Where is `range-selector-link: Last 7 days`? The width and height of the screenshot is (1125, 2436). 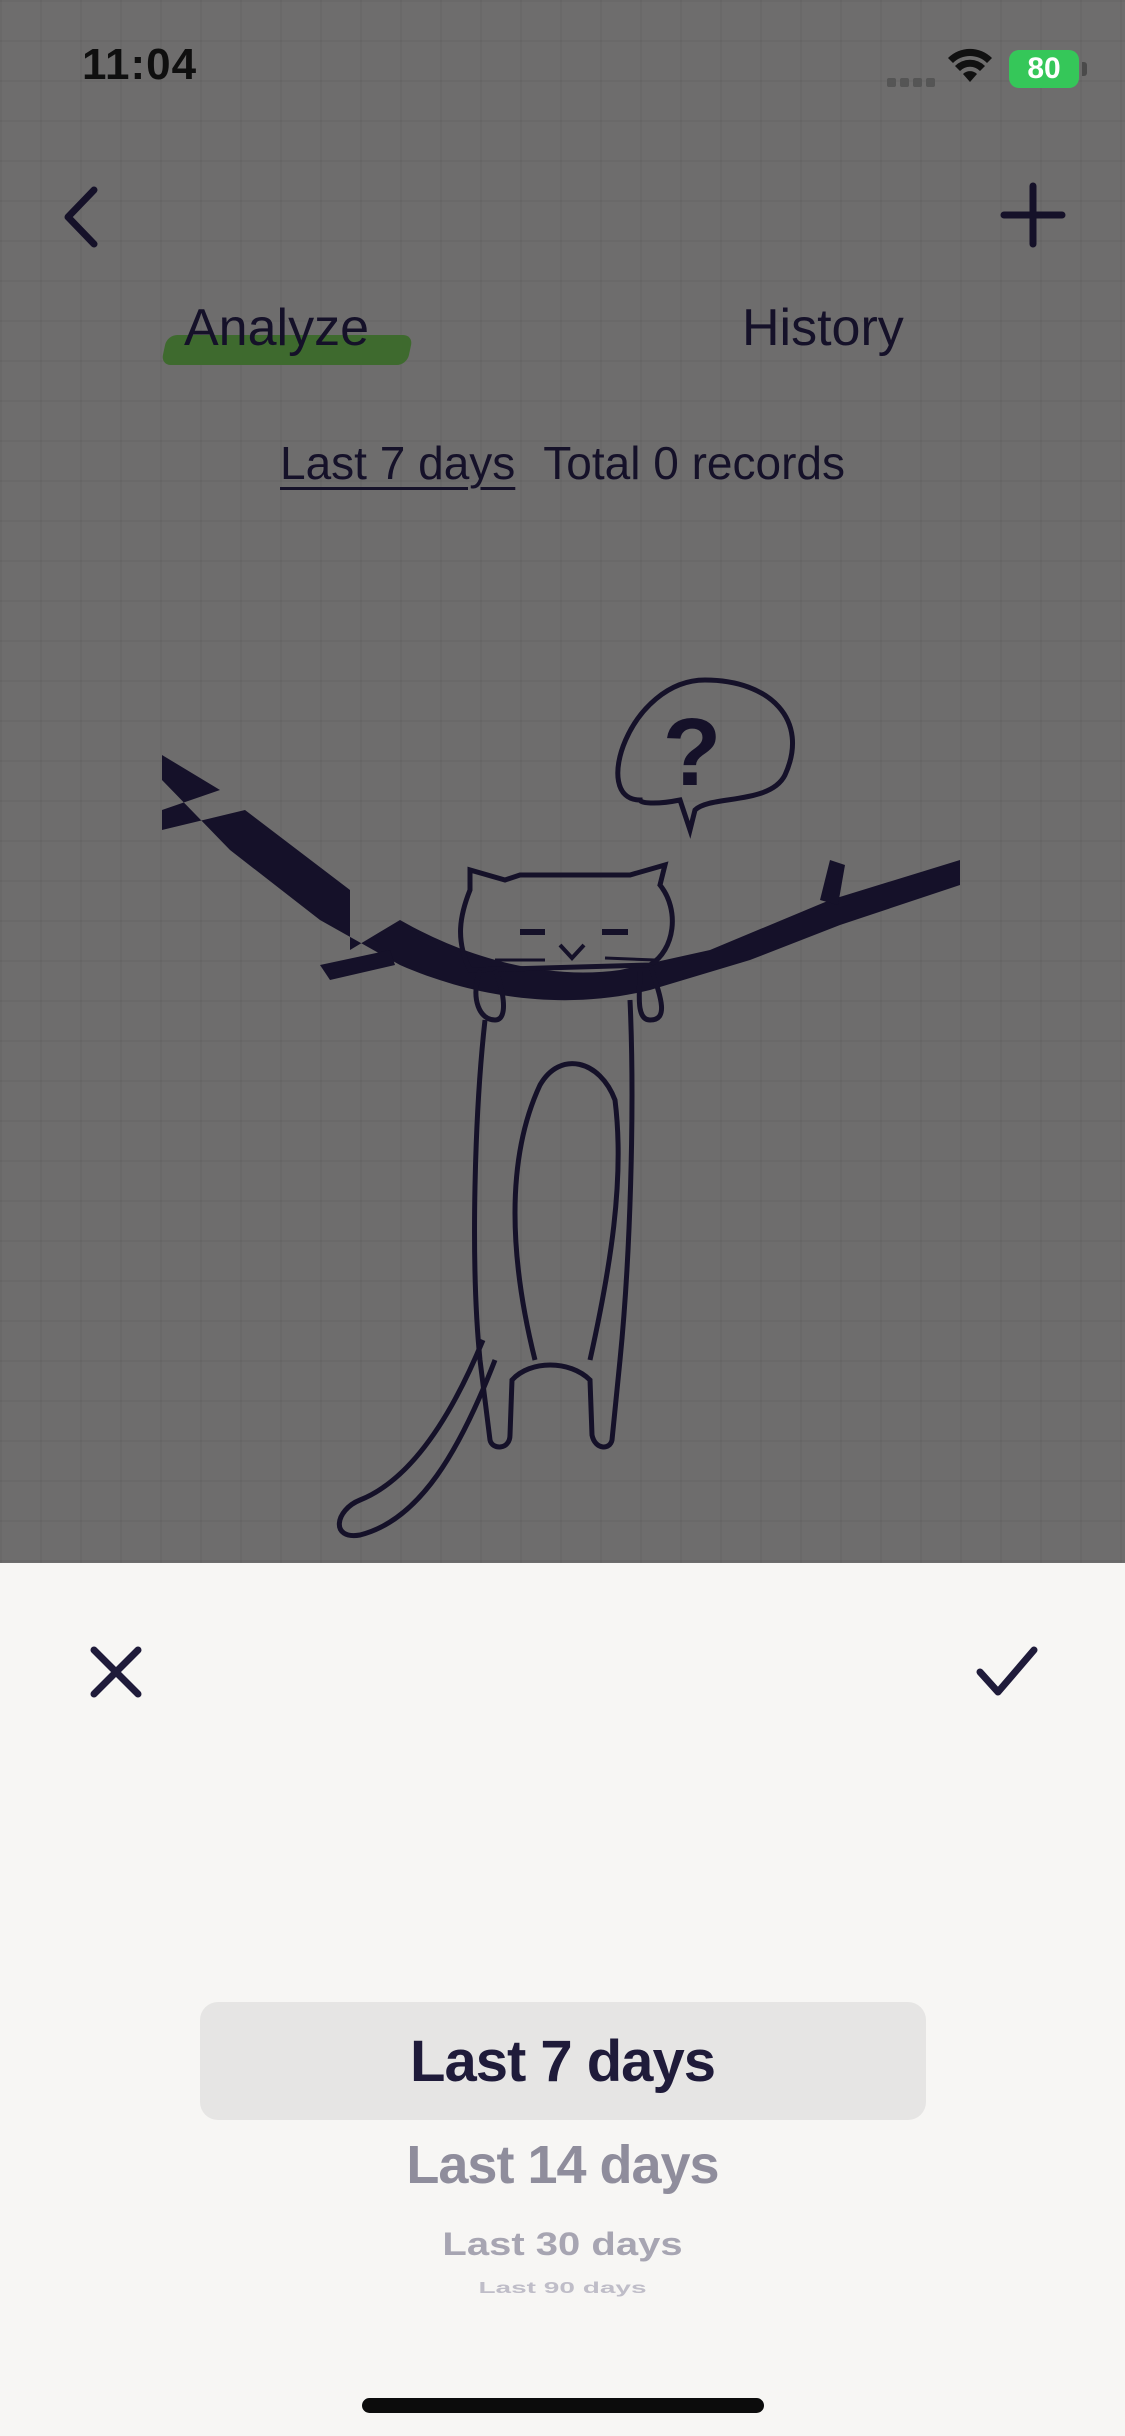
range-selector-link: Last 7 days is located at coordinates (397, 463).